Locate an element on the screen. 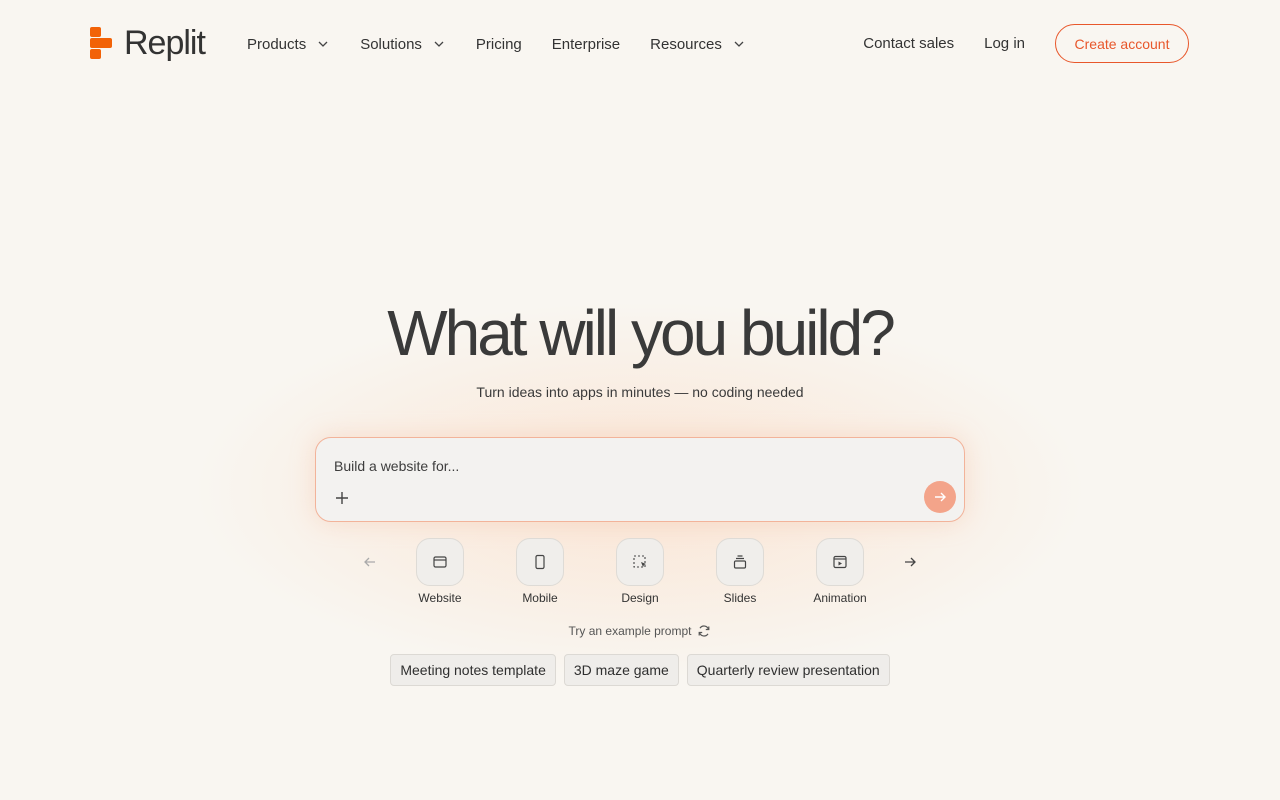  nav-products: Products is located at coordinates (288, 44).